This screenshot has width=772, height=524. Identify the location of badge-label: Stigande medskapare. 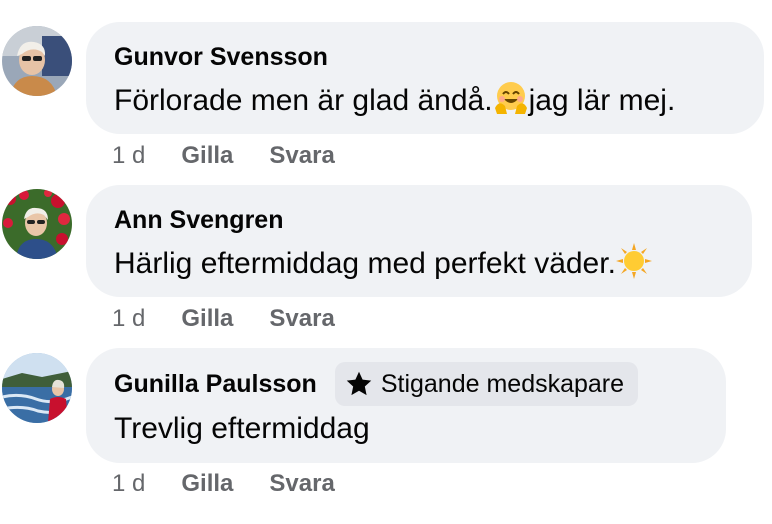
(502, 383).